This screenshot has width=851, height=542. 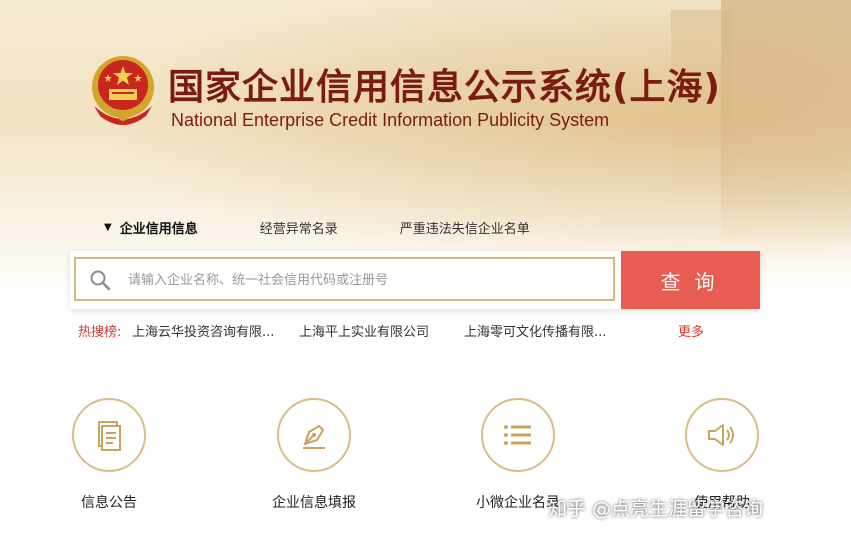 What do you see at coordinates (701, 110) in the screenshot?
I see `building-silhouette-secondary` at bounding box center [701, 110].